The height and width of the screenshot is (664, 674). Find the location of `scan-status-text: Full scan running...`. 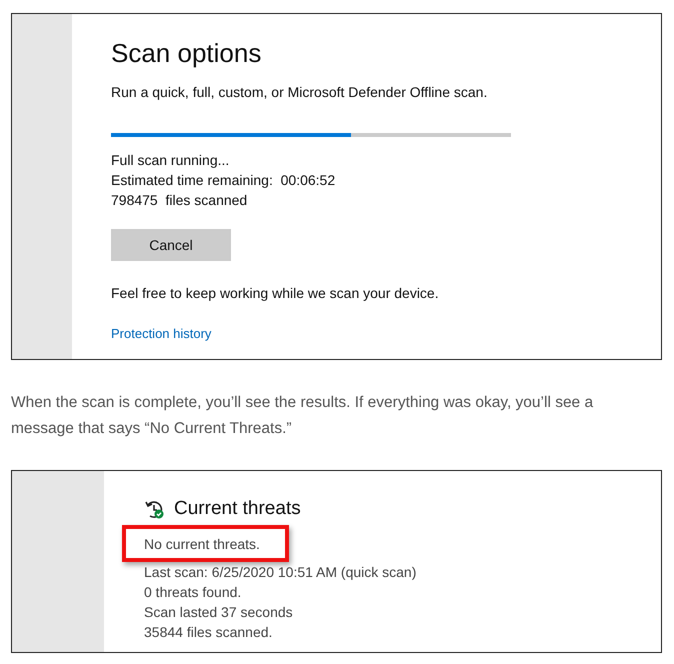

scan-status-text: Full scan running... is located at coordinates (170, 160).